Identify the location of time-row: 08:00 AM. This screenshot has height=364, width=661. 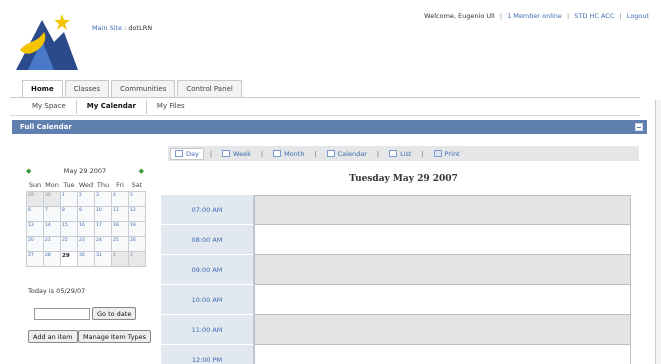
(396, 240).